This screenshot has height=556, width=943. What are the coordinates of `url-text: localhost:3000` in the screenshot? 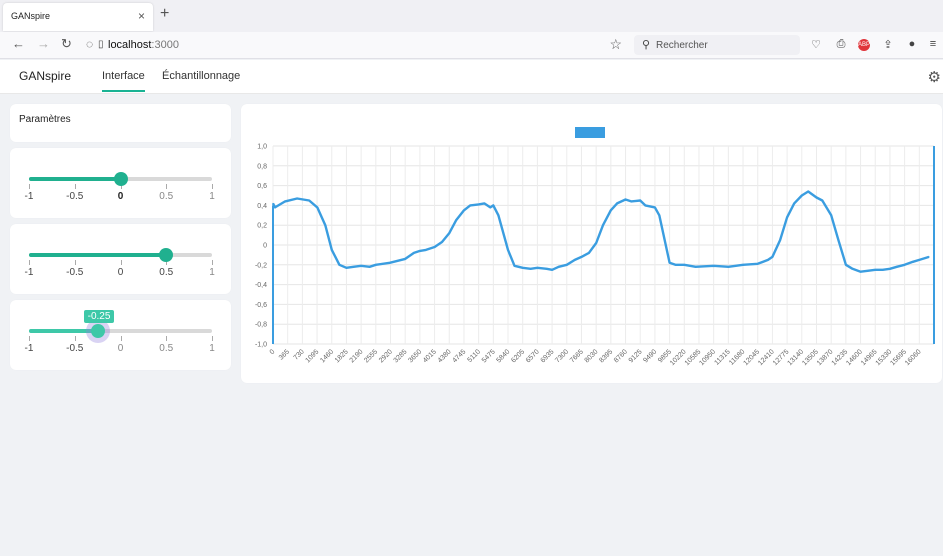 It's located at (143, 45).